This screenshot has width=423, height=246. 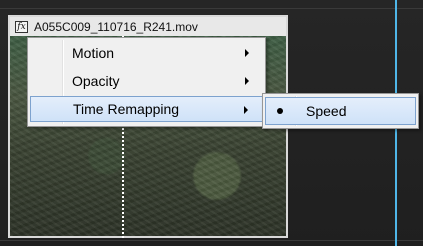 I want to click on clip-header: fx A055C009_110716_R241.mov, so click(x=148, y=26).